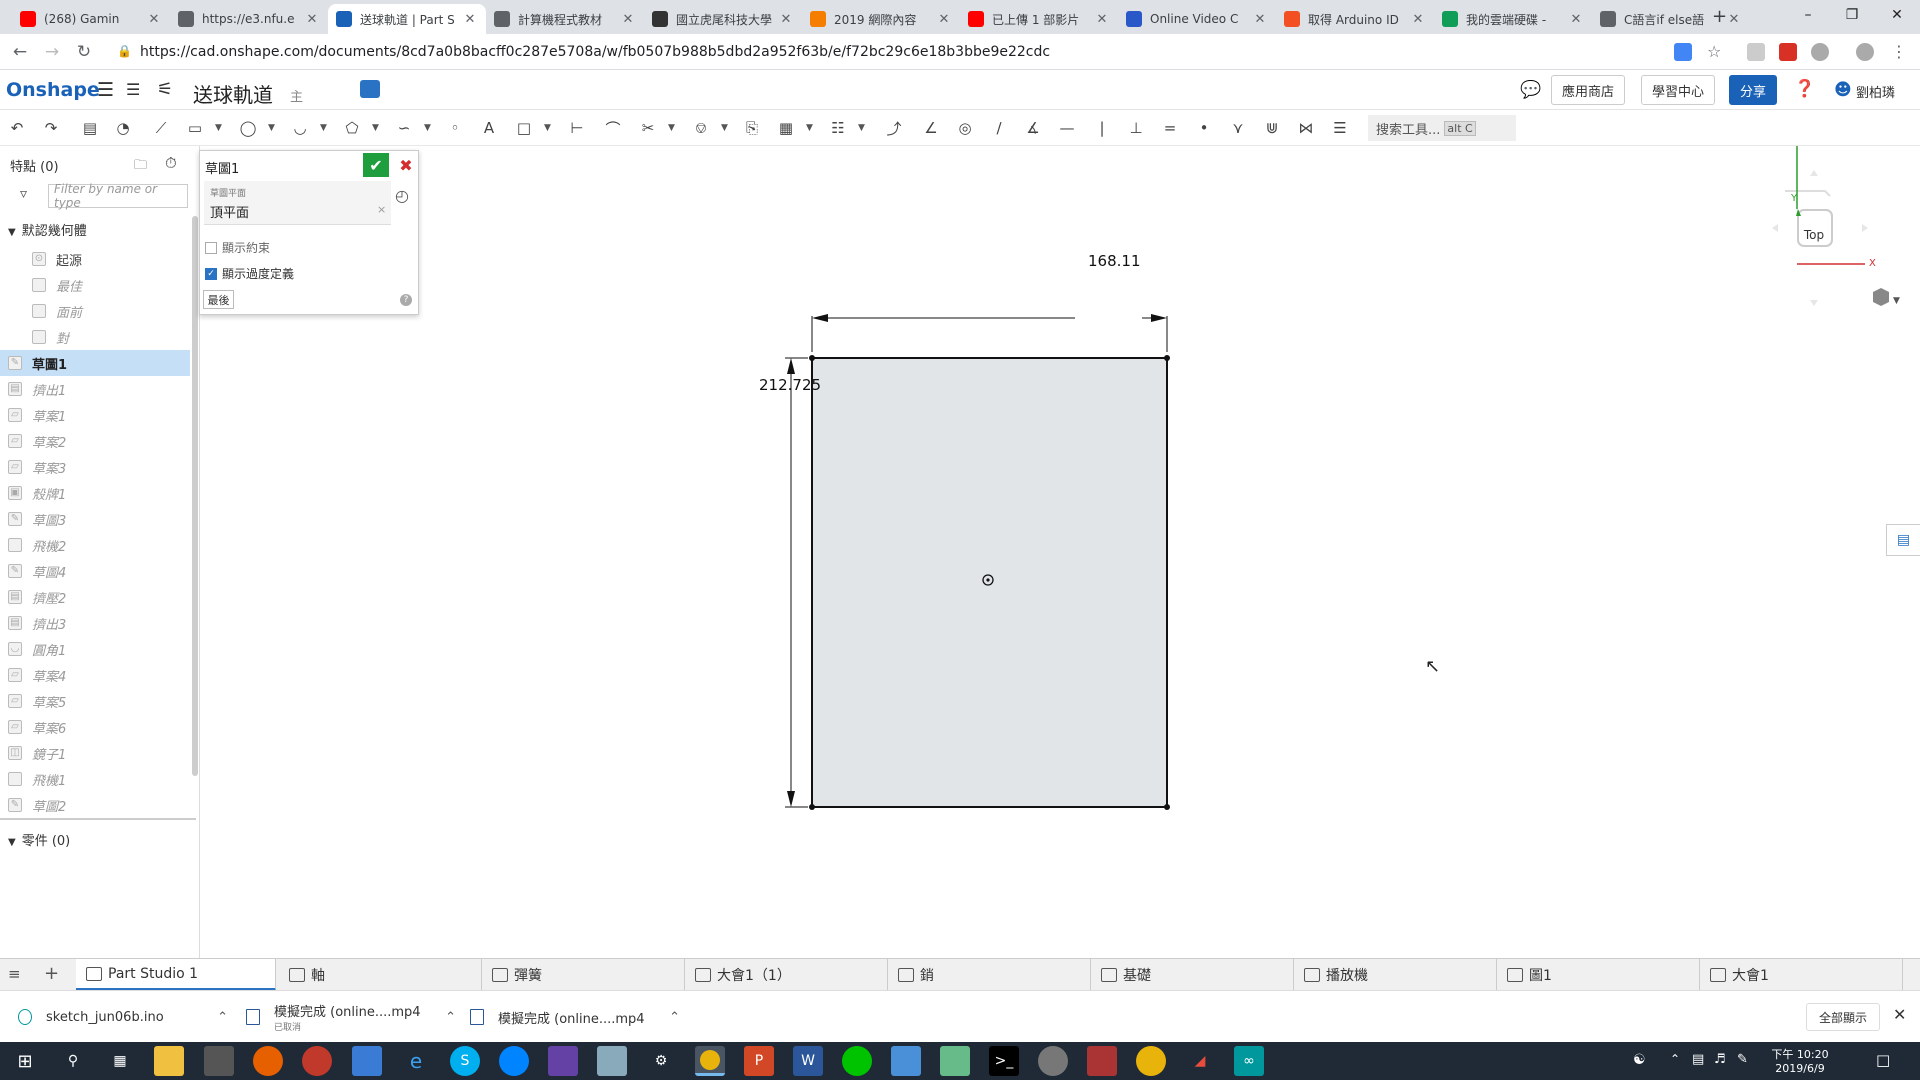  Describe the element at coordinates (674, 1017) in the screenshot. I see `chevron-up-icon: ⌃` at that location.